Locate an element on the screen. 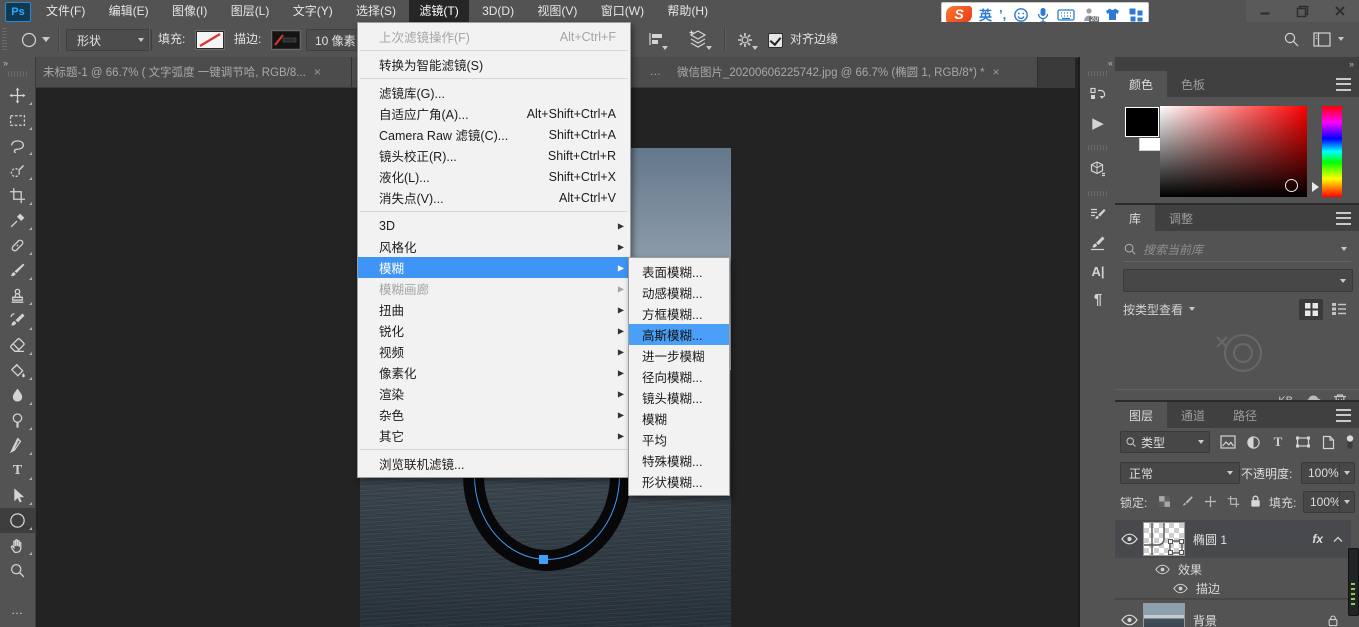 This screenshot has height=627, width=1359. dodge-tool is located at coordinates (17, 420).